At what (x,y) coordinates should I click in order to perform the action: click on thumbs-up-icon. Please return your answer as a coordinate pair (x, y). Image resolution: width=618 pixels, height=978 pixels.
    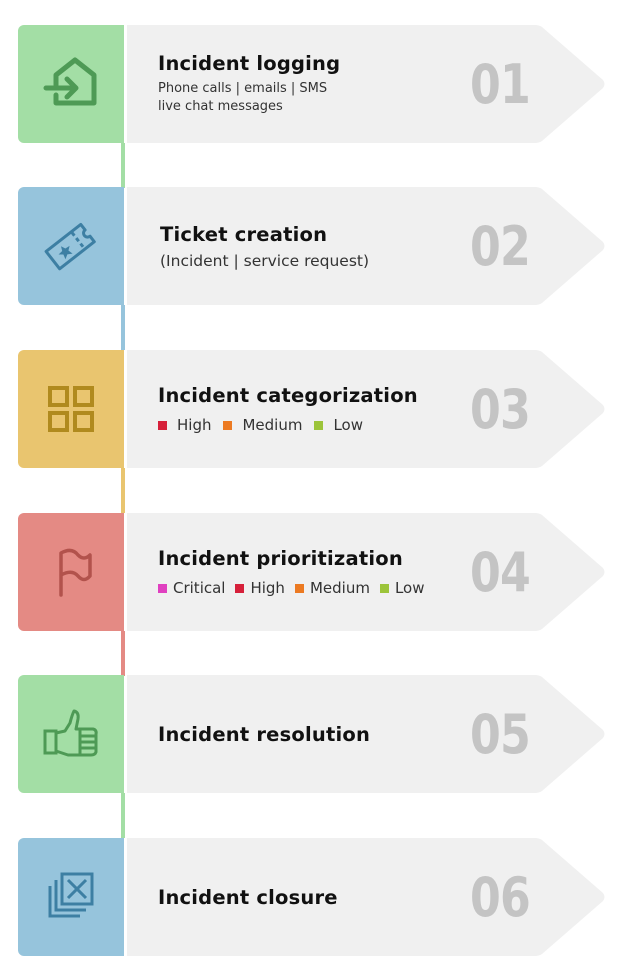
    Looking at the image, I should click on (70, 733).